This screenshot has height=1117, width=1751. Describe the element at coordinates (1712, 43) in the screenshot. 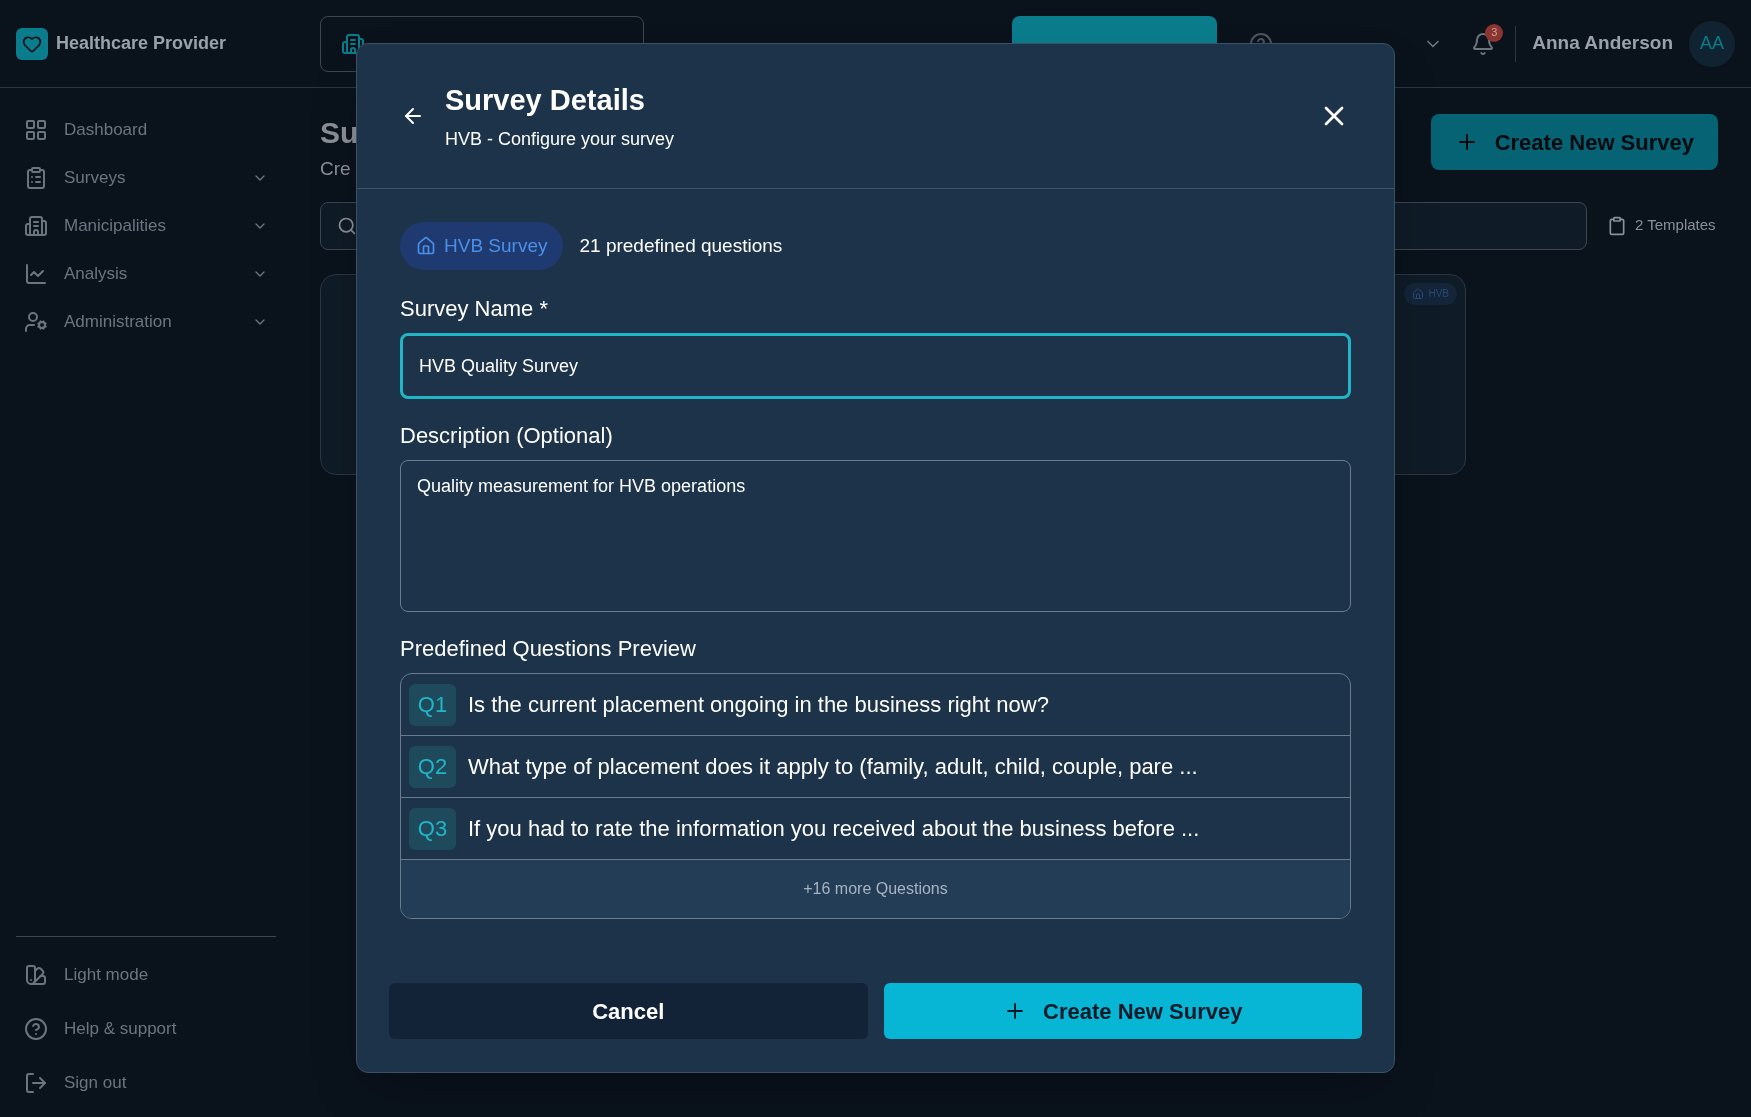

I see `user-avatar: AA` at that location.